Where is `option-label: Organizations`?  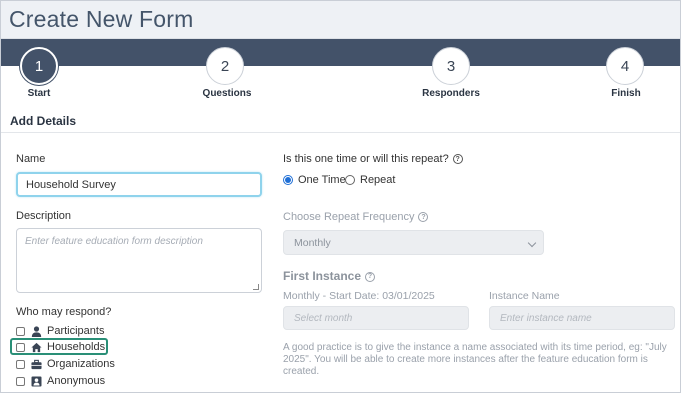
option-label: Organizations is located at coordinates (81, 364).